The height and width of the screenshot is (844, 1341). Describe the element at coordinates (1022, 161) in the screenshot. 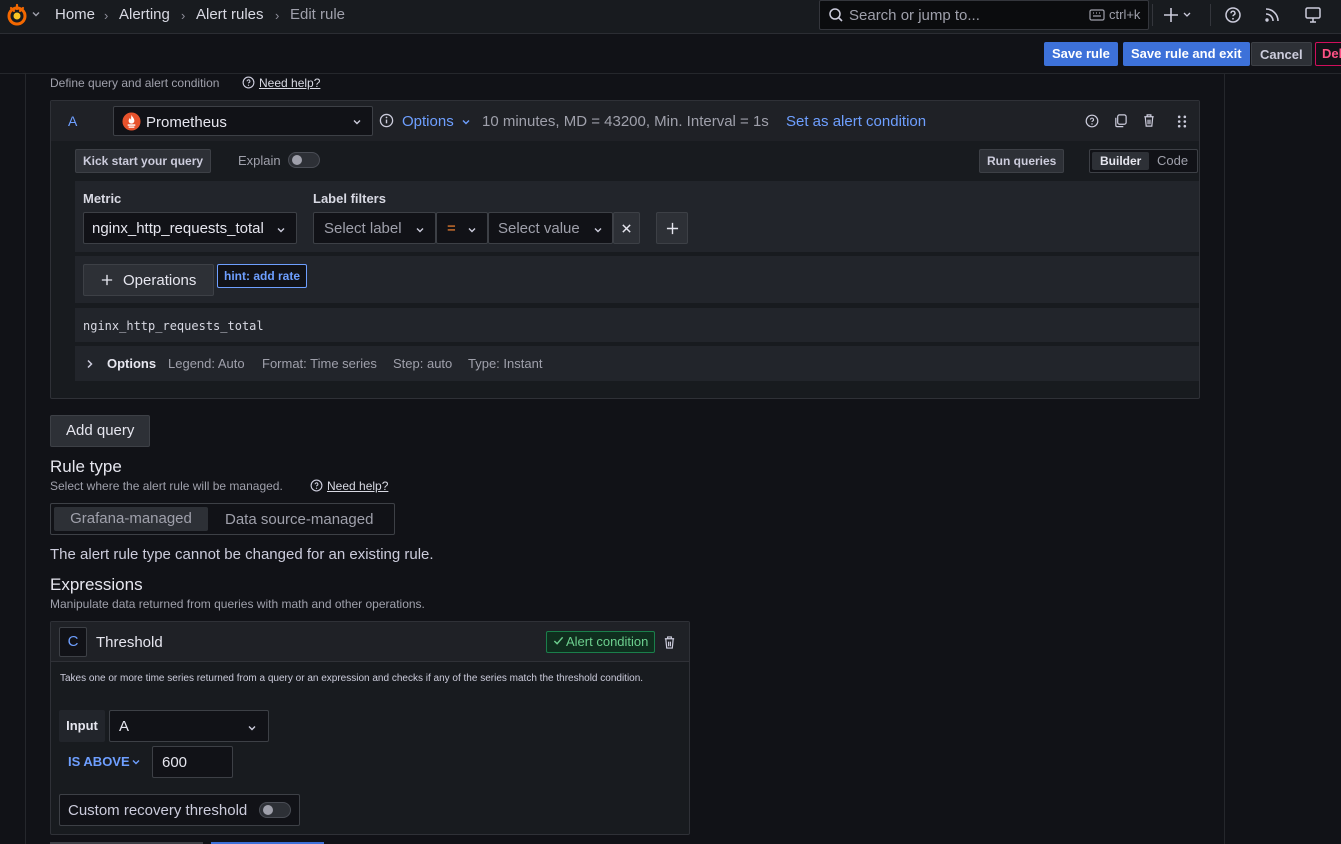

I see `run-queries-button: Run queries` at that location.